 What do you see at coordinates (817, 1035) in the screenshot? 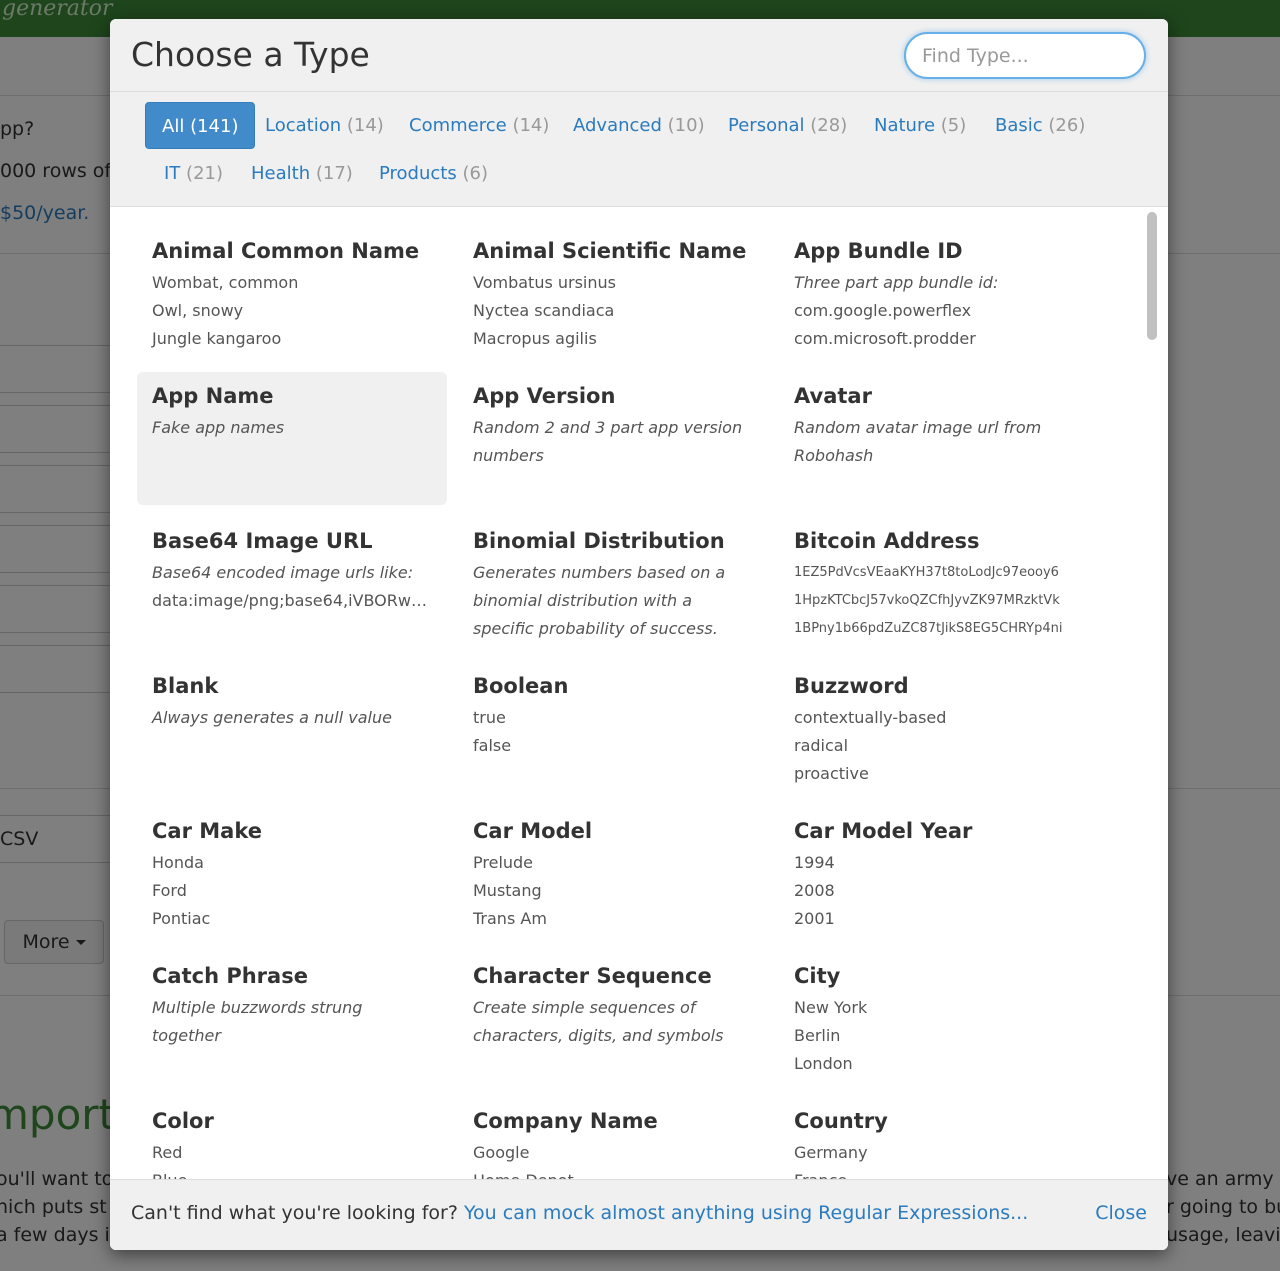
I see `type-example: Berlin` at bounding box center [817, 1035].